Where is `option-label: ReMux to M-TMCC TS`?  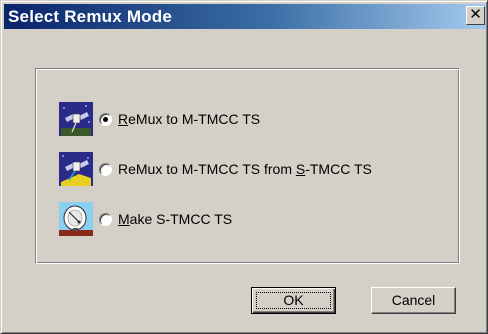
option-label: ReMux to M-TMCC TS is located at coordinates (189, 119).